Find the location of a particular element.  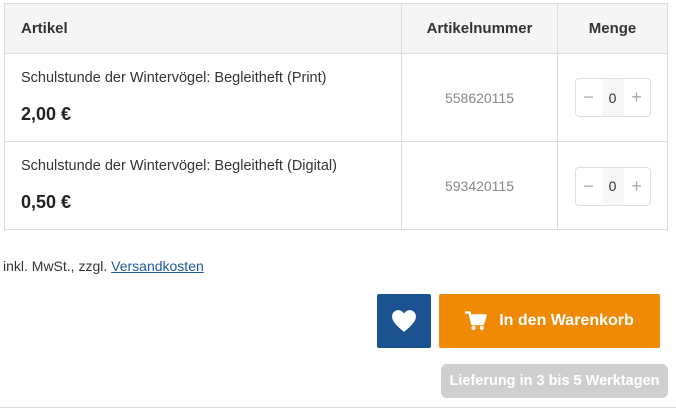

tax-note-text: inkl. MwSt., zzgl. is located at coordinates (57, 266).